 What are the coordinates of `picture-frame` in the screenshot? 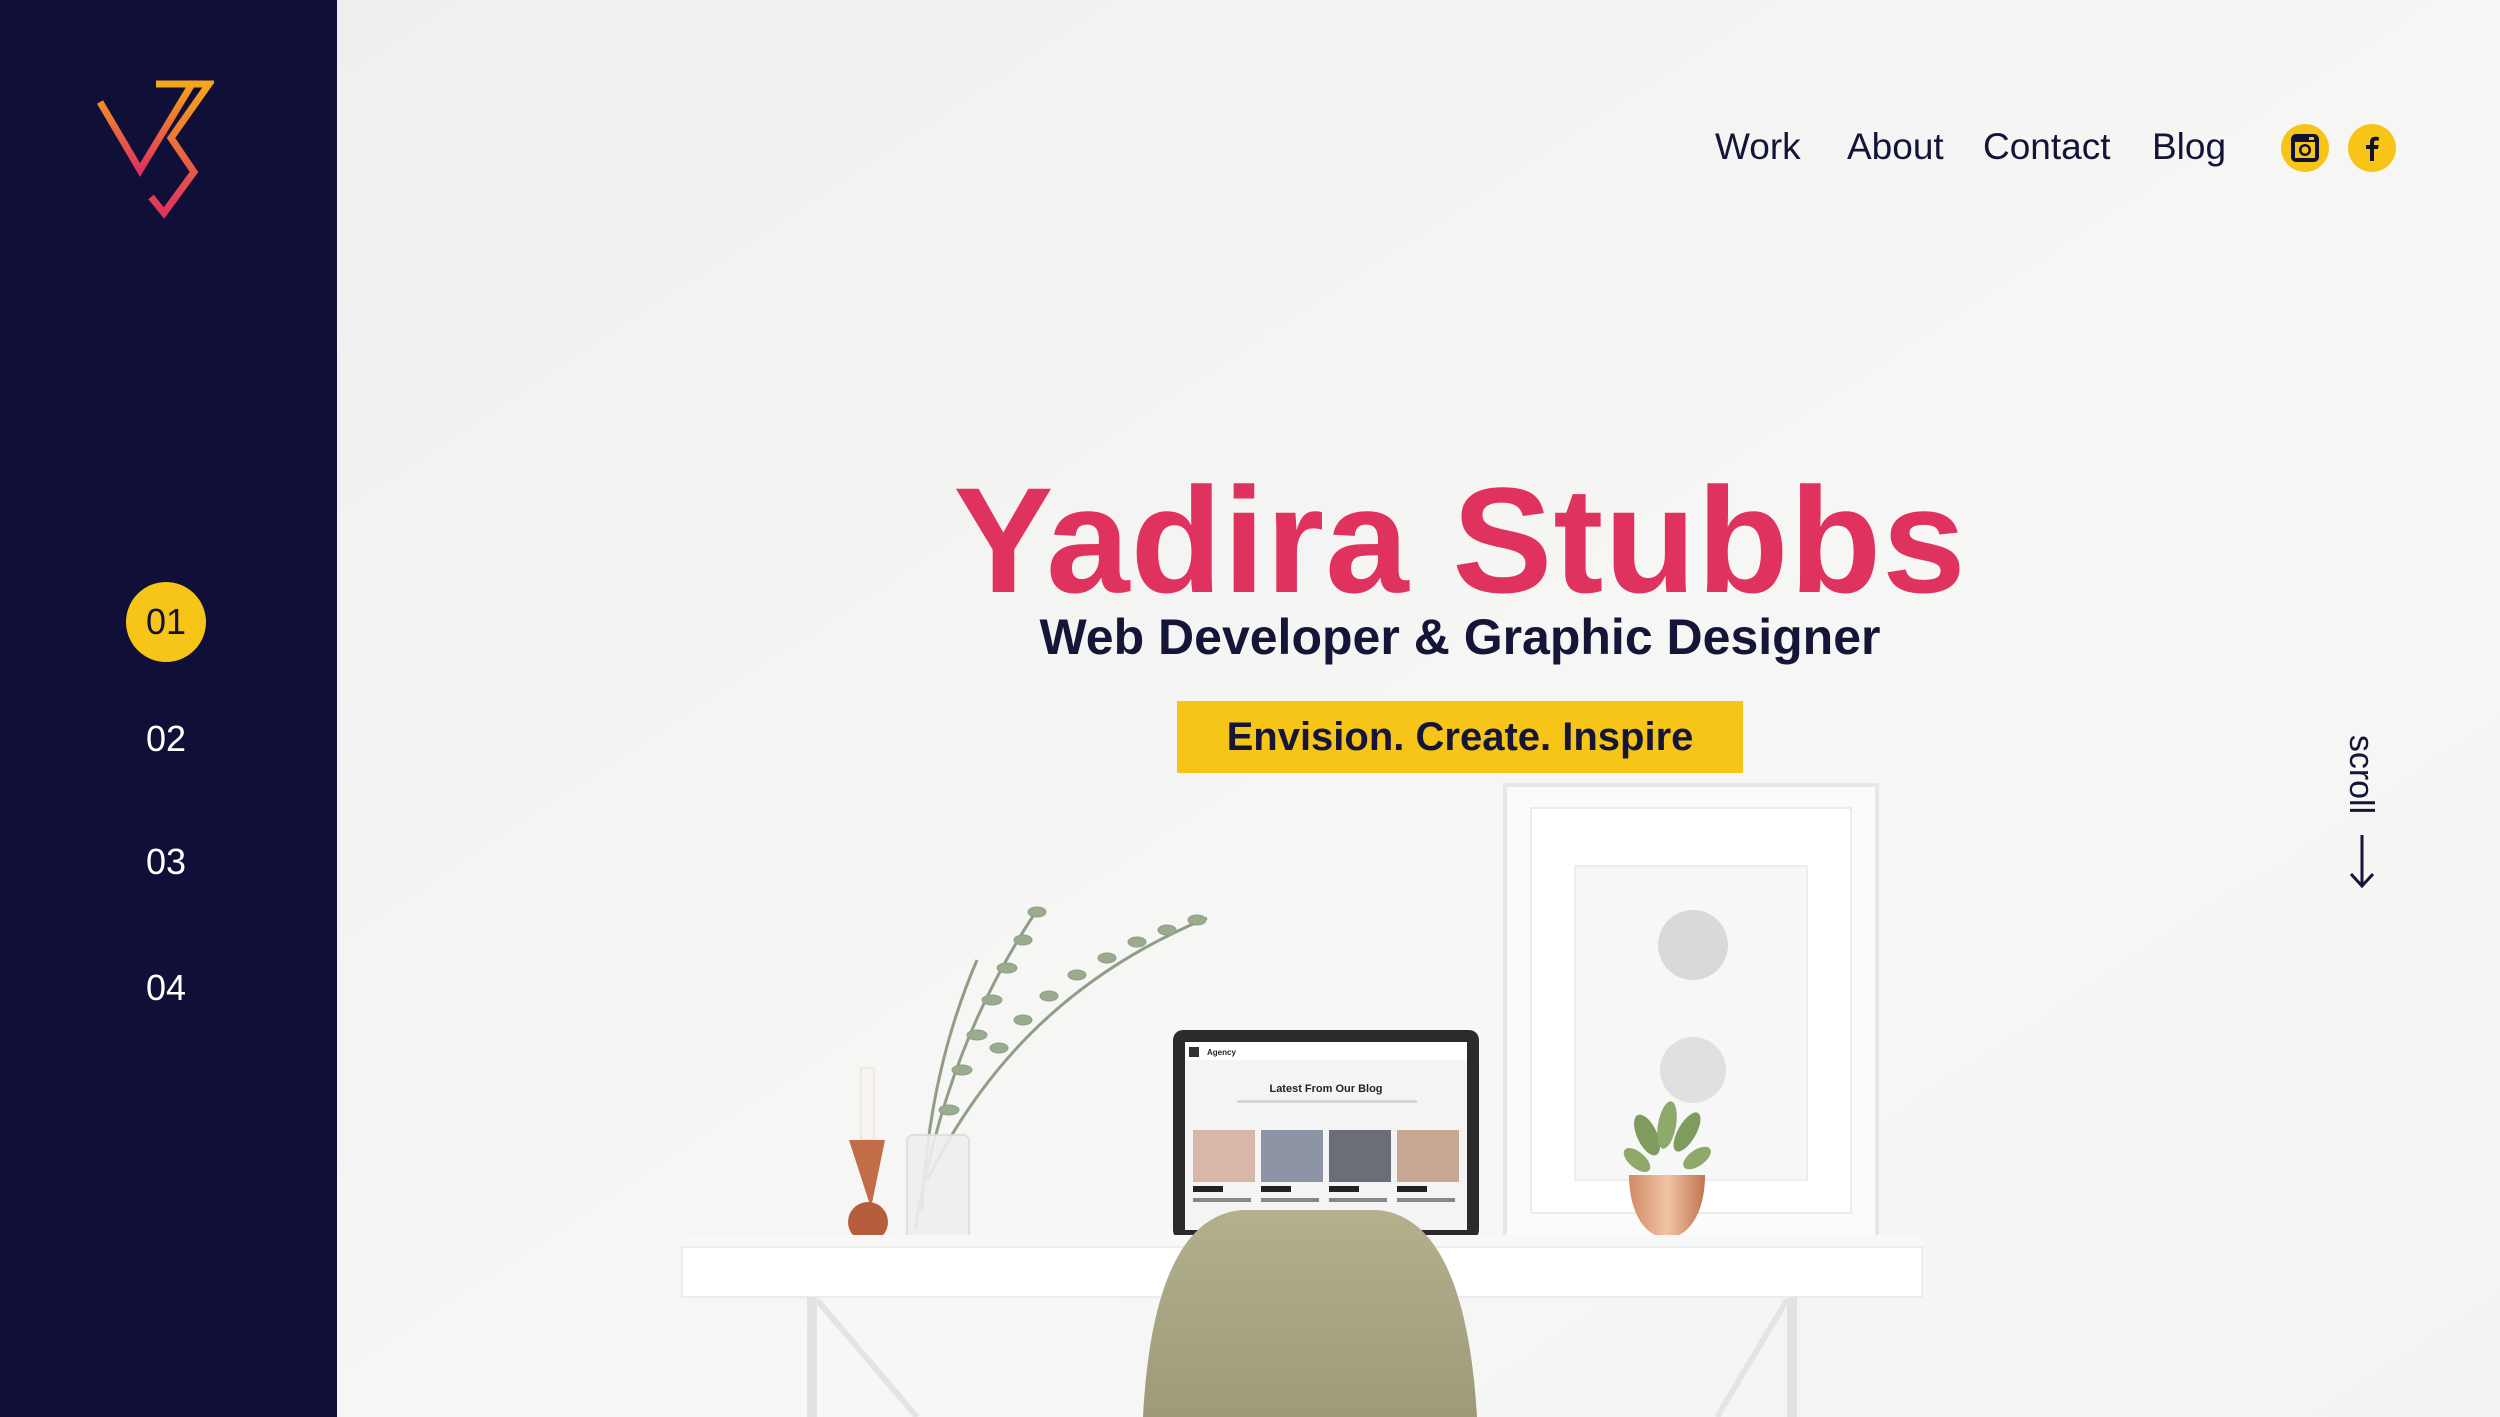 It's located at (1691, 1011).